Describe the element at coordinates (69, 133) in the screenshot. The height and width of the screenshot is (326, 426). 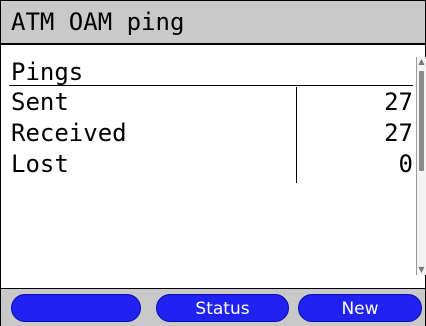
I see `row-label: Received` at that location.